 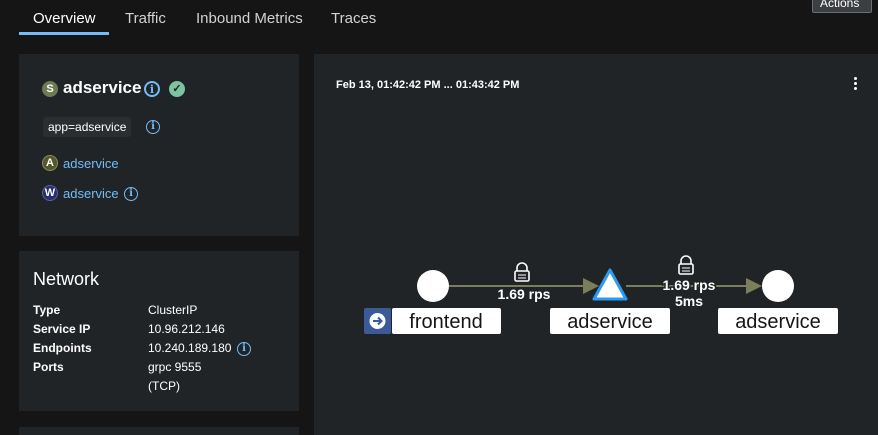 I want to click on node-label-frontend: frontend, so click(x=432, y=321).